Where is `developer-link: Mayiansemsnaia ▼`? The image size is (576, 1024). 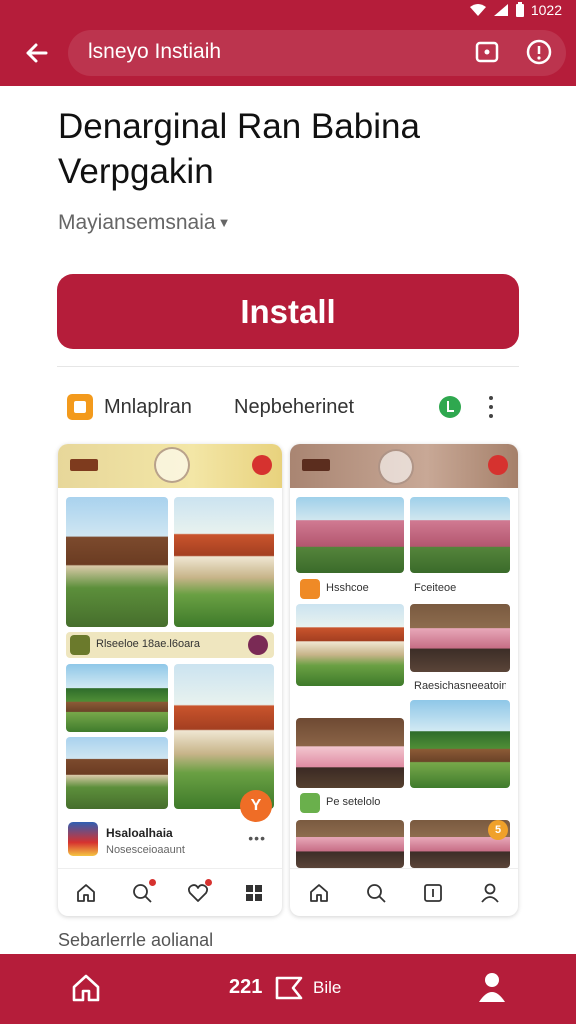 developer-link: Mayiansemsnaia ▼ is located at coordinates (144, 223).